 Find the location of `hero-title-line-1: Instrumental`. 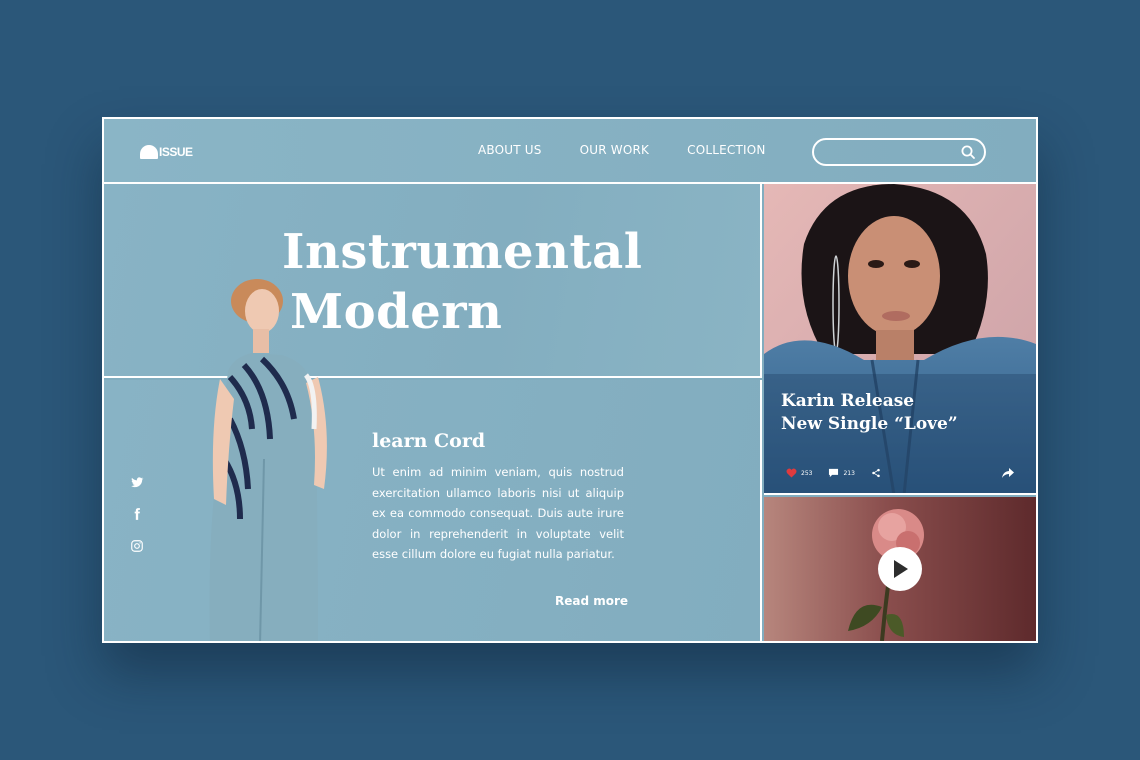

hero-title-line-1: Instrumental is located at coordinates (462, 252).